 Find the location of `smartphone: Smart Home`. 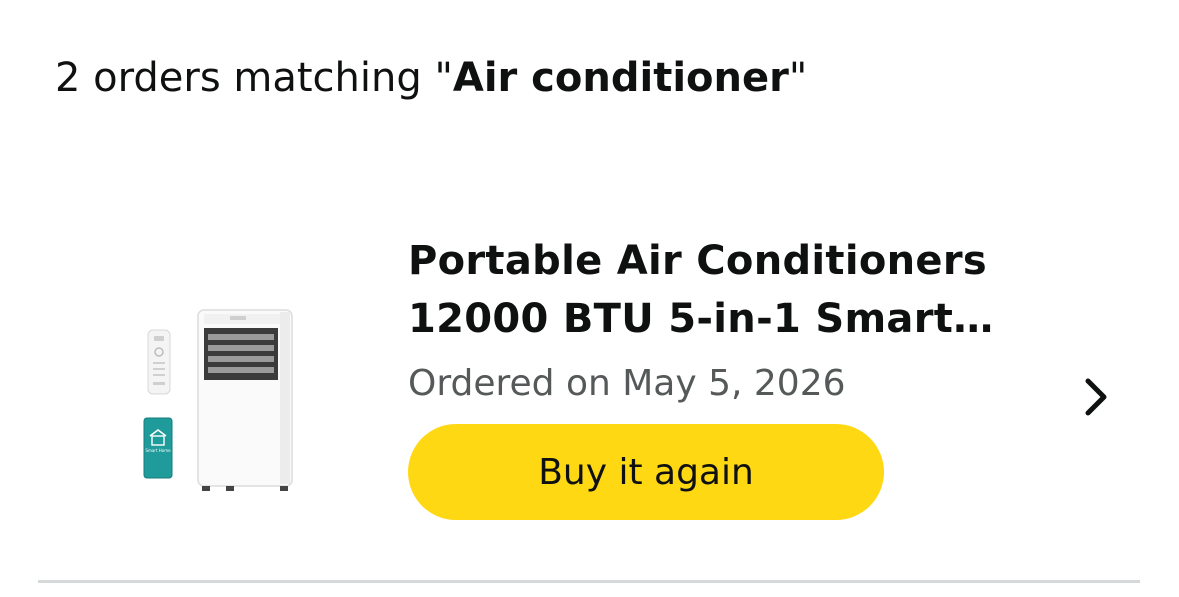

smartphone: Smart Home is located at coordinates (158, 448).